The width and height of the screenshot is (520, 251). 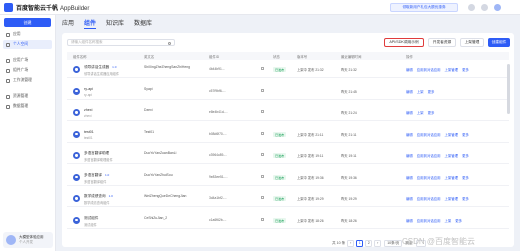 What do you see at coordinates (8, 96) in the screenshot?
I see `resource-icon` at bounding box center [8, 96].